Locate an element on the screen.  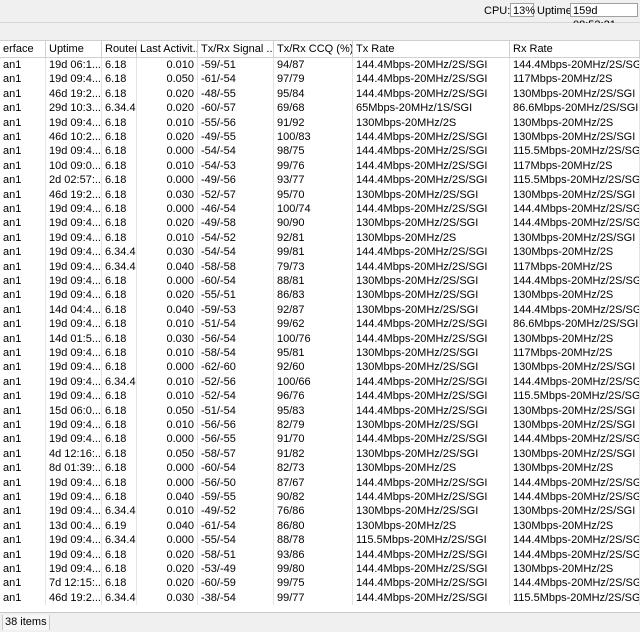
cell-ccq: 99/75 is located at coordinates (313, 583).